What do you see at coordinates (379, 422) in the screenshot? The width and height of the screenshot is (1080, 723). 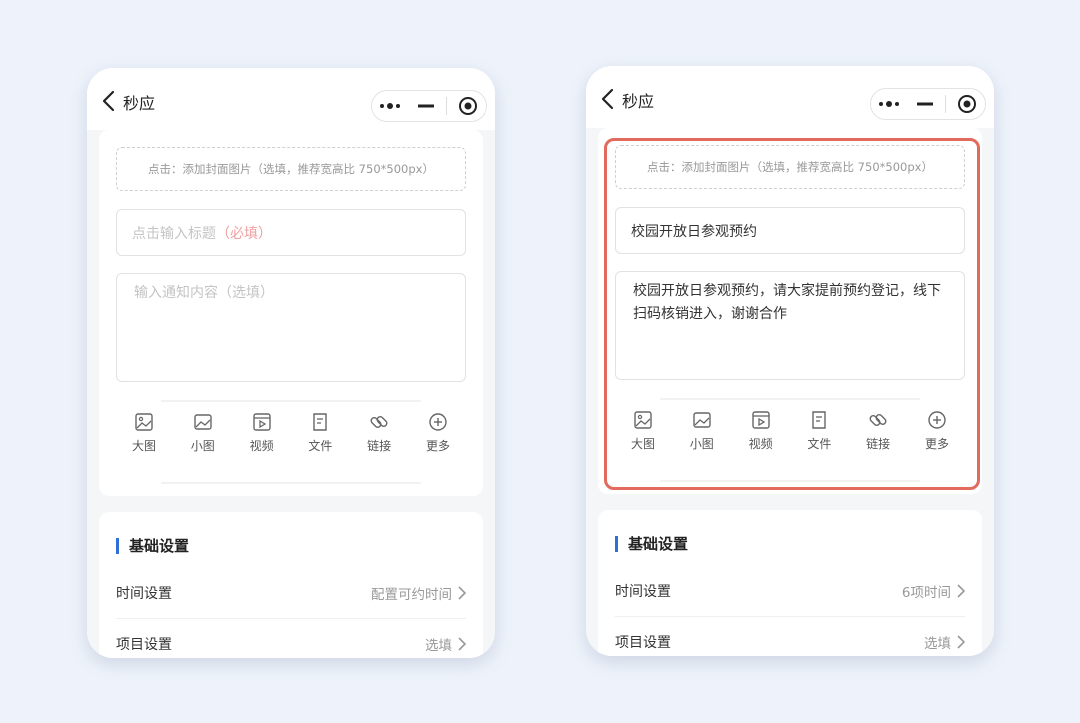 I see `link-icon` at bounding box center [379, 422].